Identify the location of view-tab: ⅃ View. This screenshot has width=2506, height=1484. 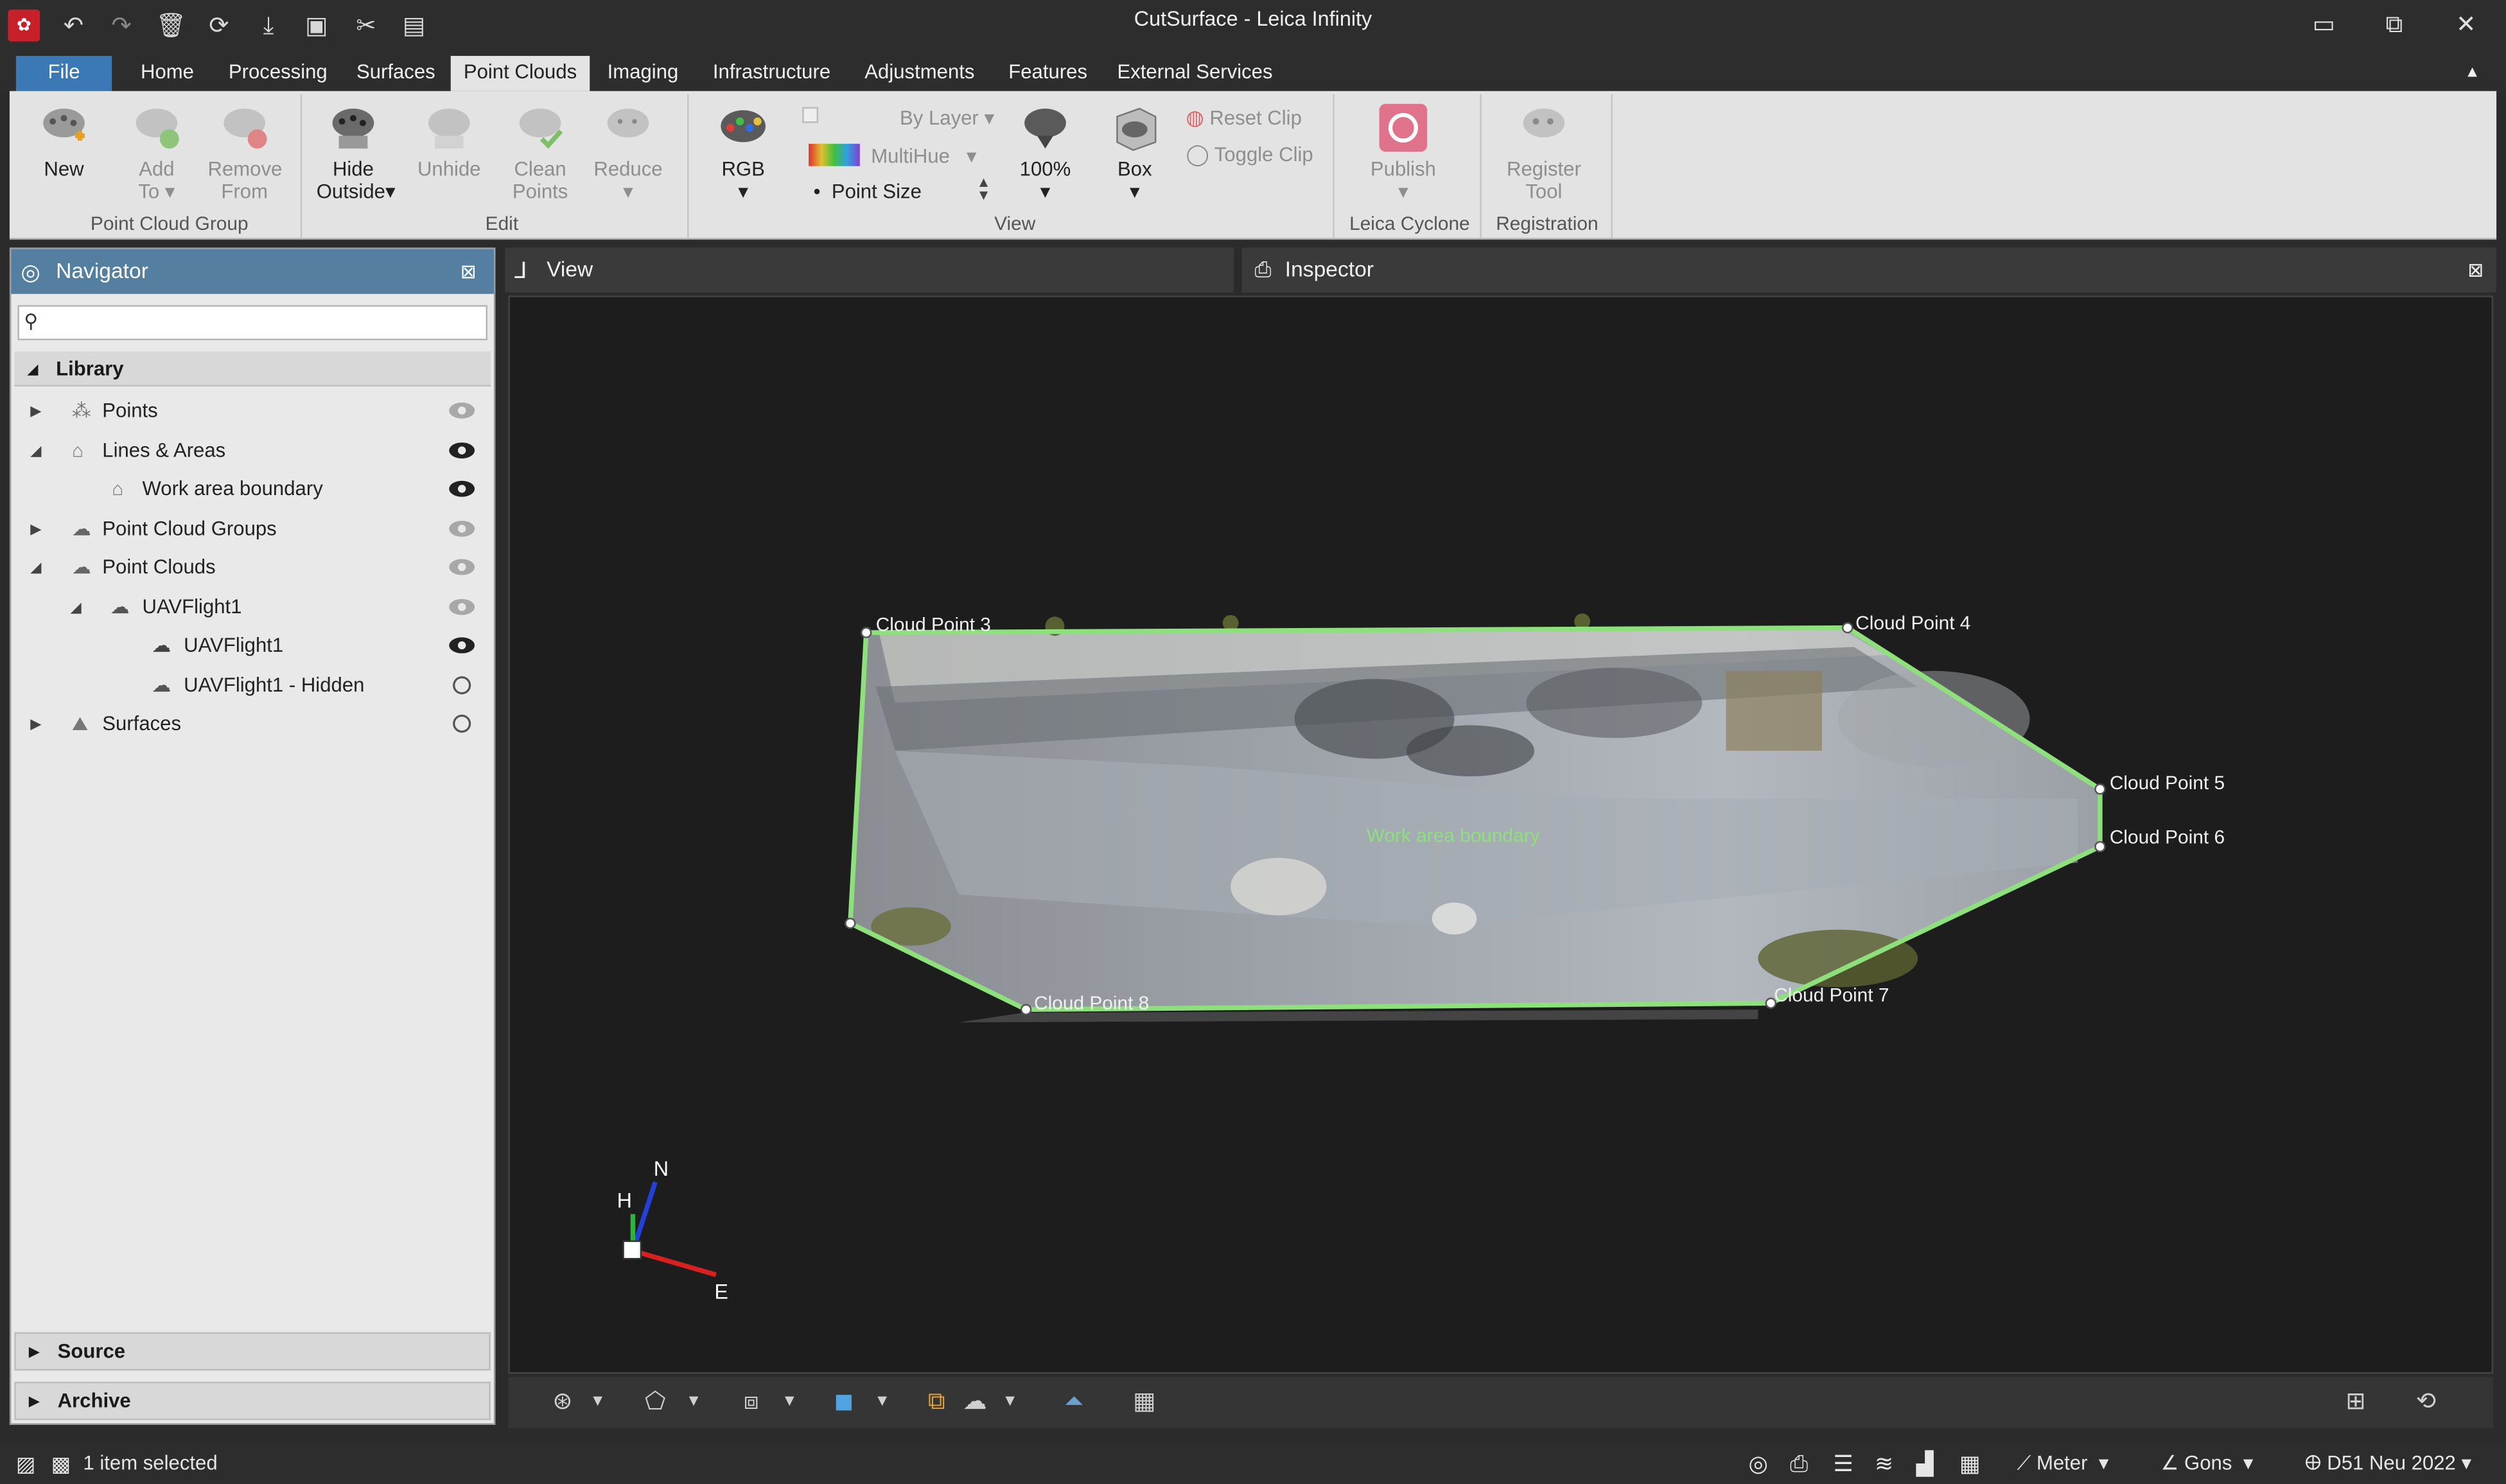
(870, 270).